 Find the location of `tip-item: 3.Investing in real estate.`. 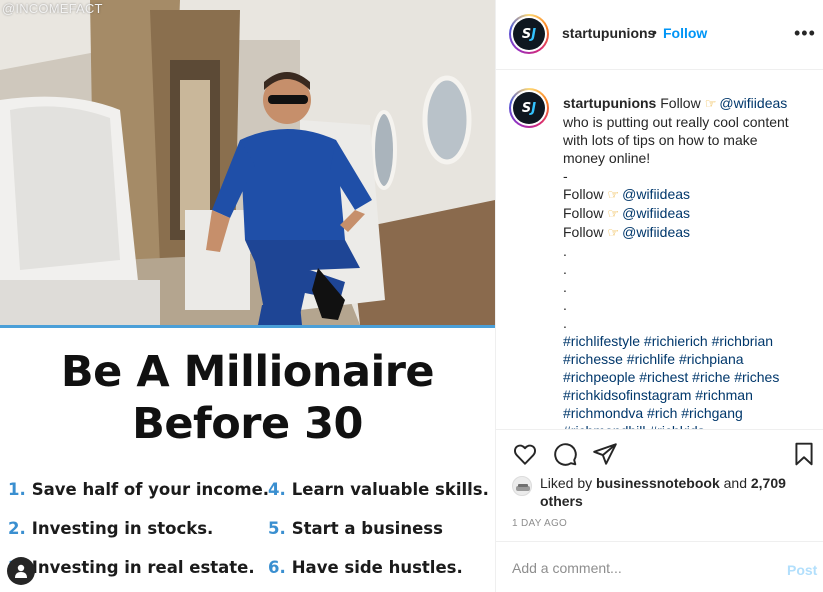

tip-item: 3.Investing in real estate. is located at coordinates (131, 567).